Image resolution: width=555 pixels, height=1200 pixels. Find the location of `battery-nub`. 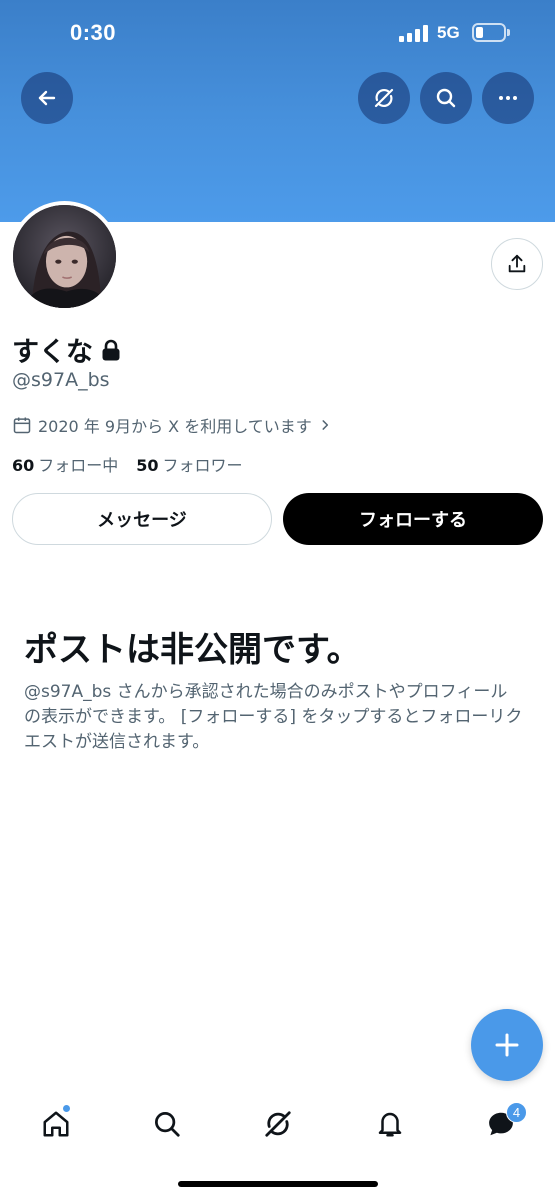

battery-nub is located at coordinates (508, 32).